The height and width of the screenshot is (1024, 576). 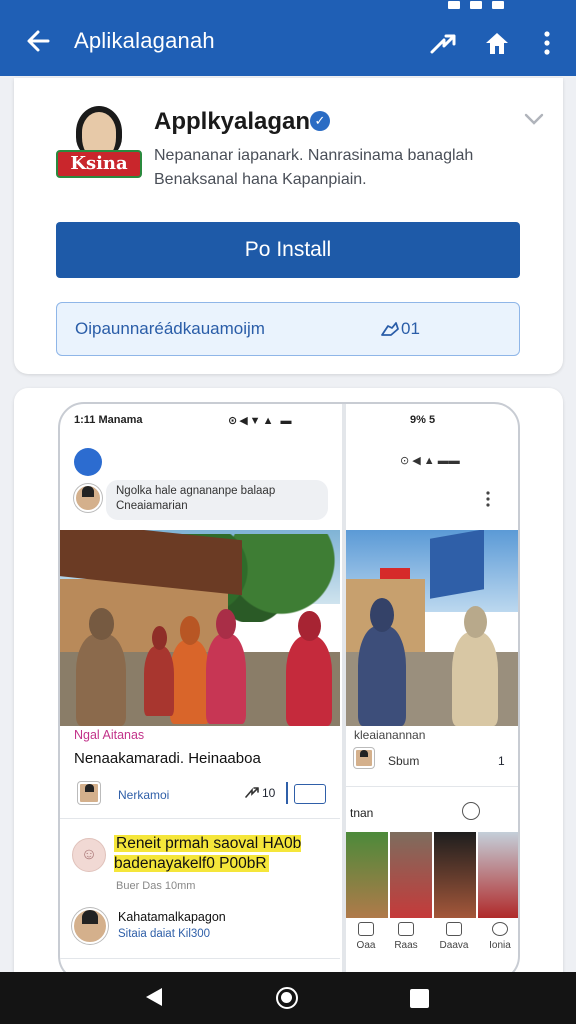 I want to click on post-headline: Nenaakamaradi. Heinaaboa, so click(x=167, y=758).